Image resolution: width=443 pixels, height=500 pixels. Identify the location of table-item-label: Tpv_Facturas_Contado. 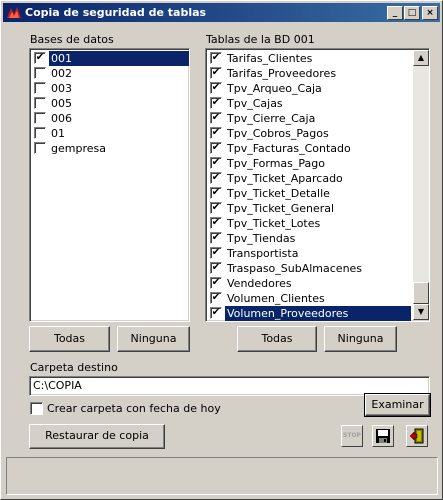
(289, 148).